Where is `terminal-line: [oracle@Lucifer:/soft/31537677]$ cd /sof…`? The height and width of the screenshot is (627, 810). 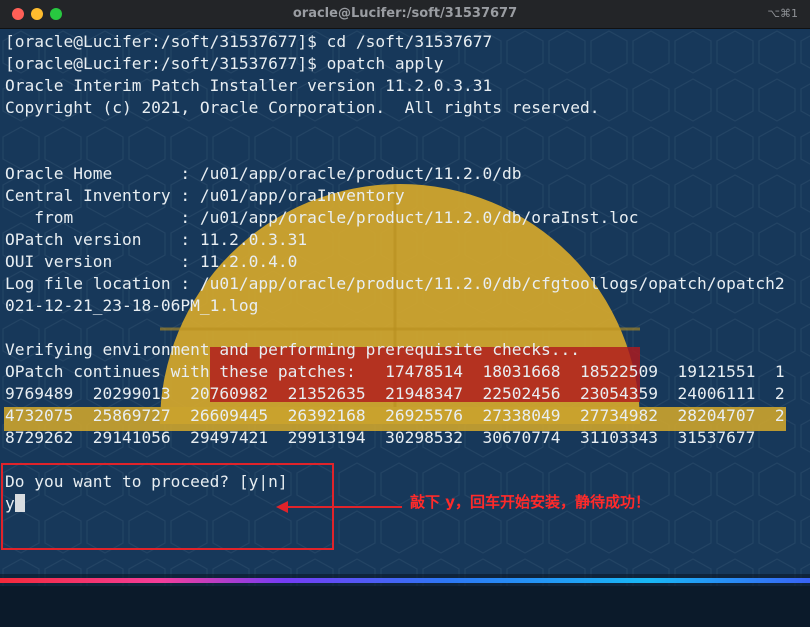
terminal-line: [oracle@Lucifer:/soft/31537677]$ cd /sof… is located at coordinates (249, 41).